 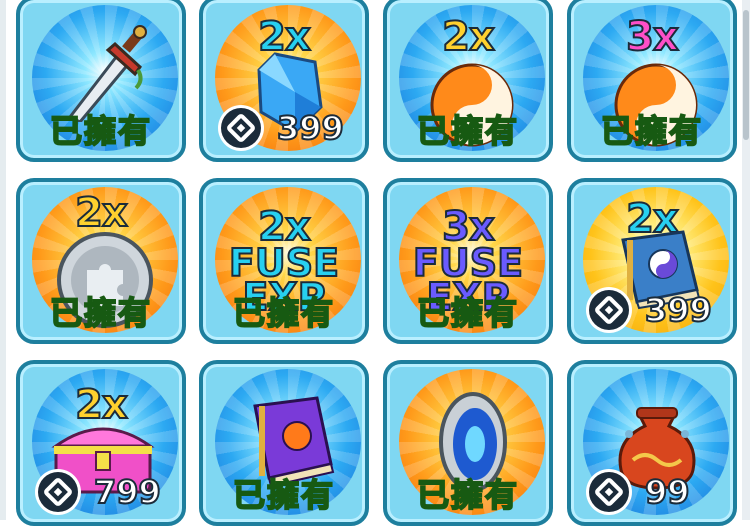 What do you see at coordinates (746, 75) in the screenshot?
I see `scrollbar-thumb` at bounding box center [746, 75].